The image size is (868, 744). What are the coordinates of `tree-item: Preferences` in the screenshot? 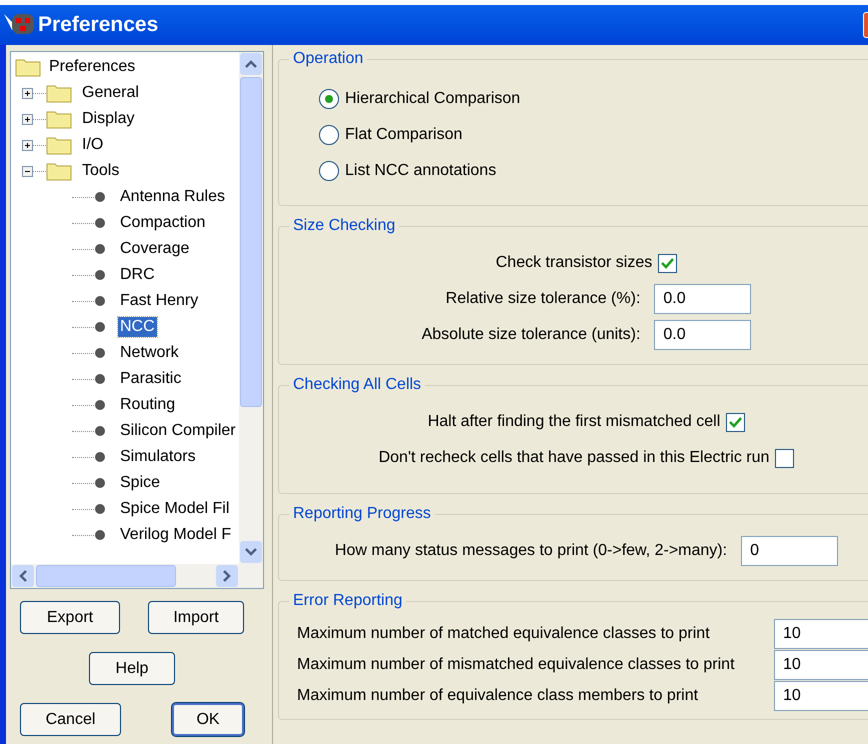 It's located at (92, 67).